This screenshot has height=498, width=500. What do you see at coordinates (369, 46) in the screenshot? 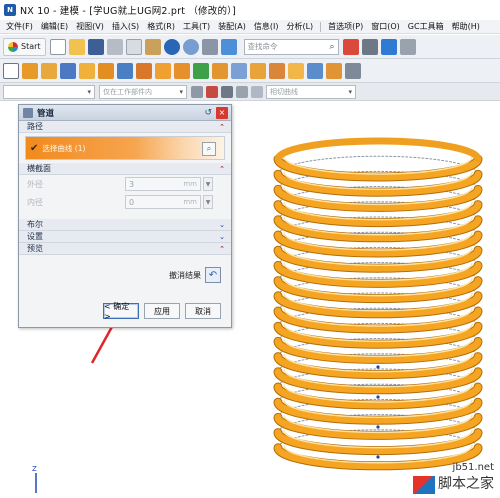
I see `render-style-icon` at bounding box center [369, 46].